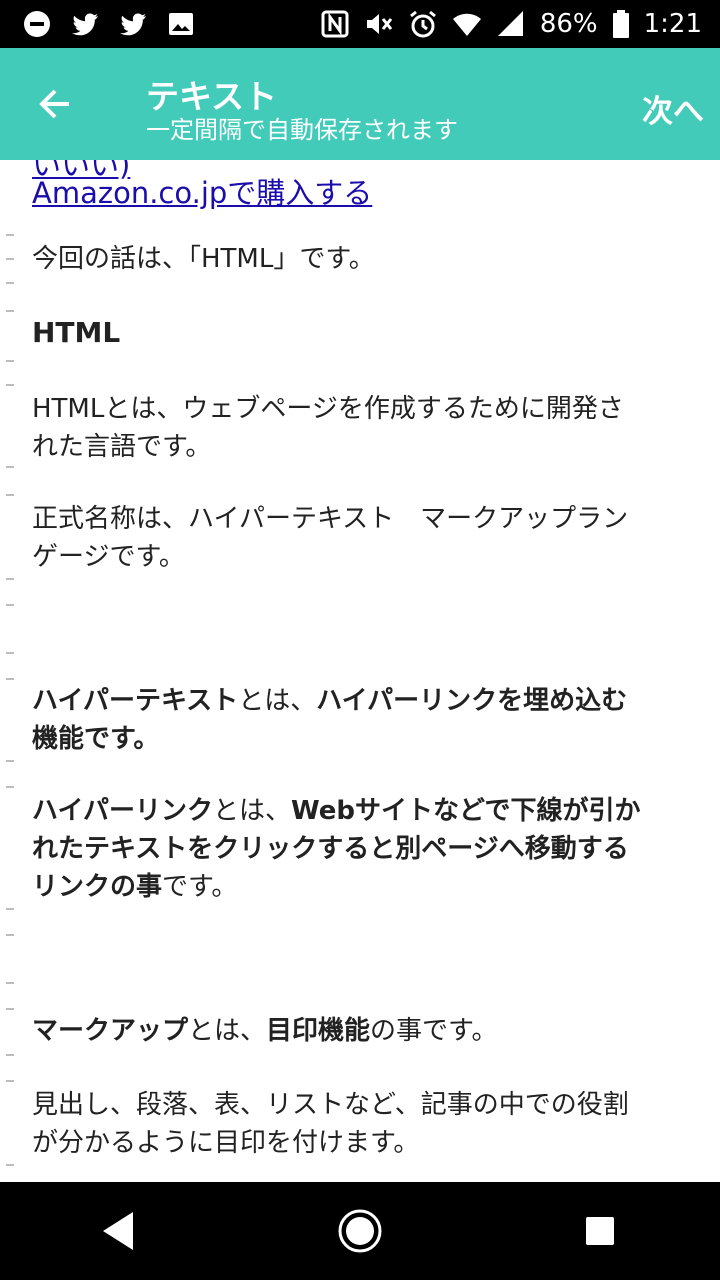 This screenshot has height=1280, width=720. I want to click on bold-term: ハイパーテキスト, so click(135, 701).